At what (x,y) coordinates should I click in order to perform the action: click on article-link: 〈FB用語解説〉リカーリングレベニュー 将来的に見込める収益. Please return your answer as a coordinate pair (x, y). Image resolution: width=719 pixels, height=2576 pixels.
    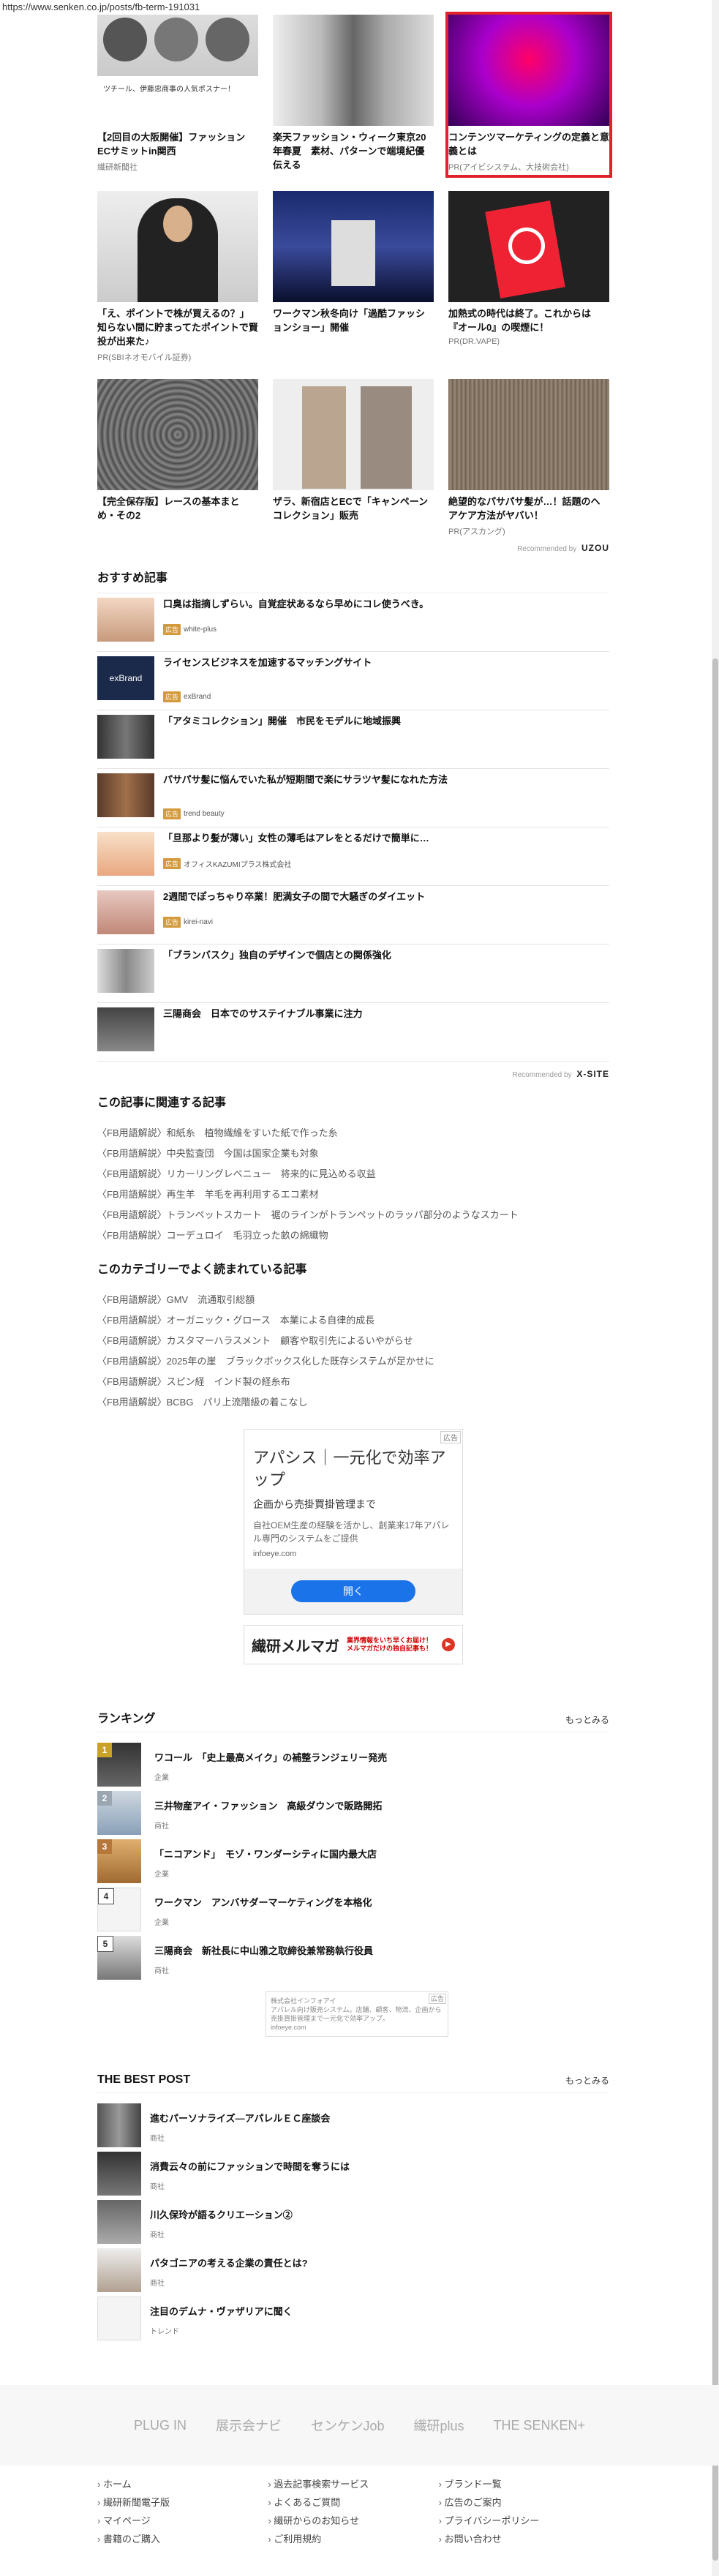
    Looking at the image, I should click on (353, 1174).